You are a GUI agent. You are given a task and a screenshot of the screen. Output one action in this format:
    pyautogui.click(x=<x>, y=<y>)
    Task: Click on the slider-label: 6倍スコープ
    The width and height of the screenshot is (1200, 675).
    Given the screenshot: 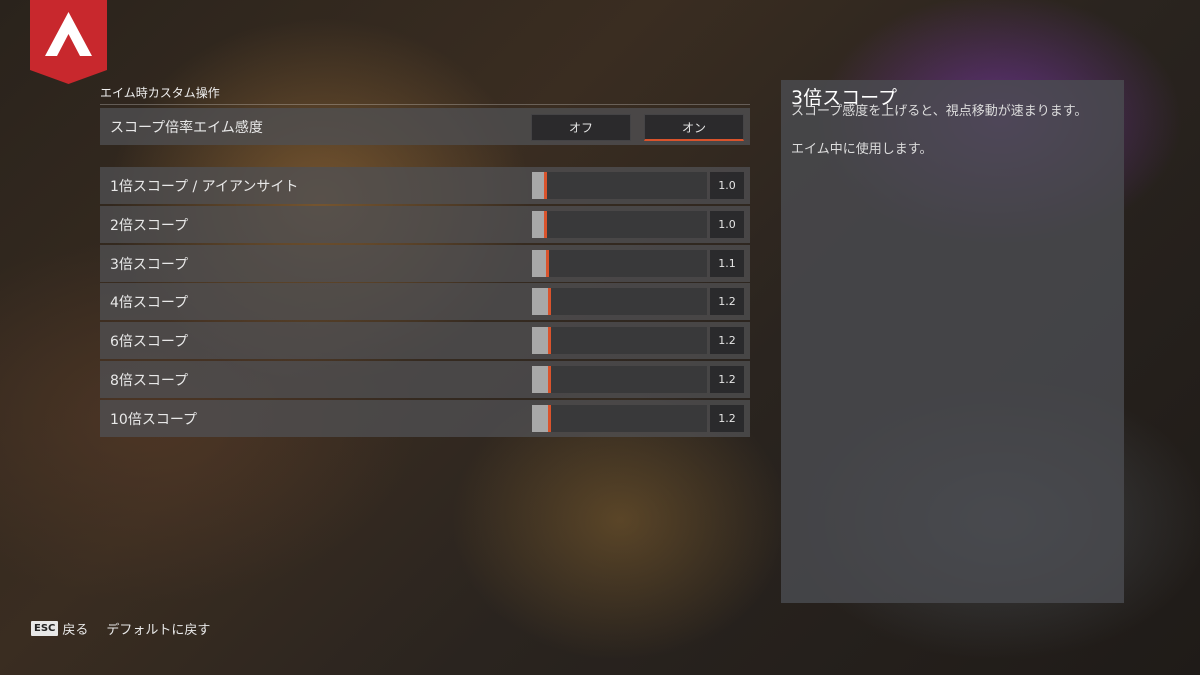 What is the action you would take?
    pyautogui.click(x=149, y=341)
    